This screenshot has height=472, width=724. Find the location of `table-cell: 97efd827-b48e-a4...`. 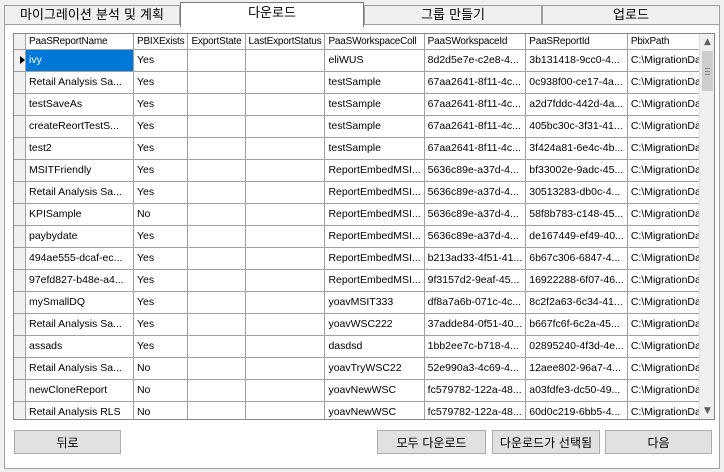

table-cell: 97efd827-b48e-a4... is located at coordinates (79, 280).